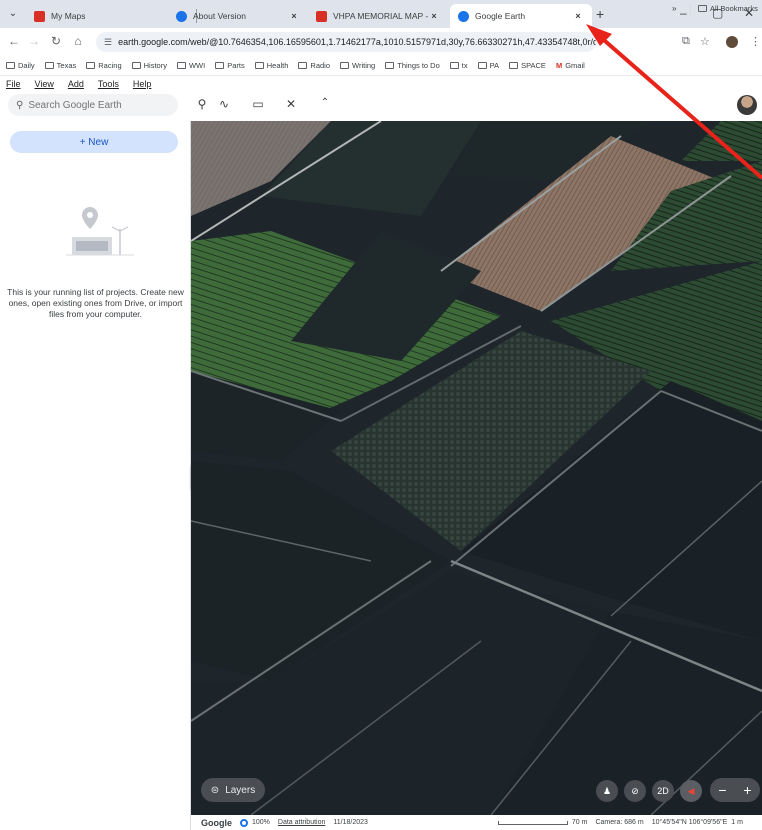  Describe the element at coordinates (233, 790) in the screenshot. I see `layers-button: ⊜ Layers` at that location.